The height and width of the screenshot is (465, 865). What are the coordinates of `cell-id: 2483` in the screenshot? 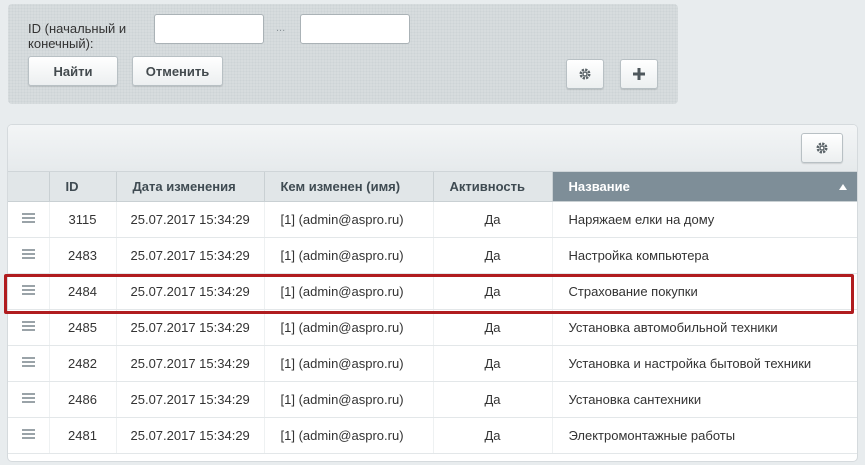 It's located at (83, 255).